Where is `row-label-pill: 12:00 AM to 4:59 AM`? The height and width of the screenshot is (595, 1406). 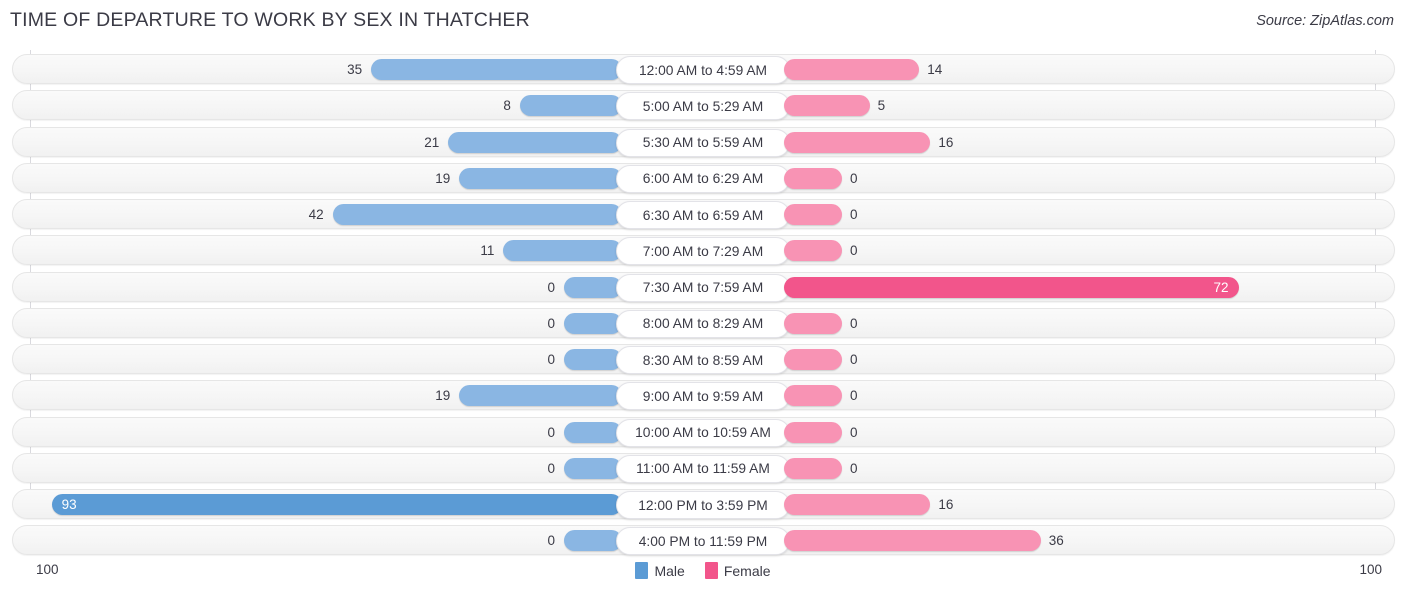 row-label-pill: 12:00 AM to 4:59 AM is located at coordinates (703, 70).